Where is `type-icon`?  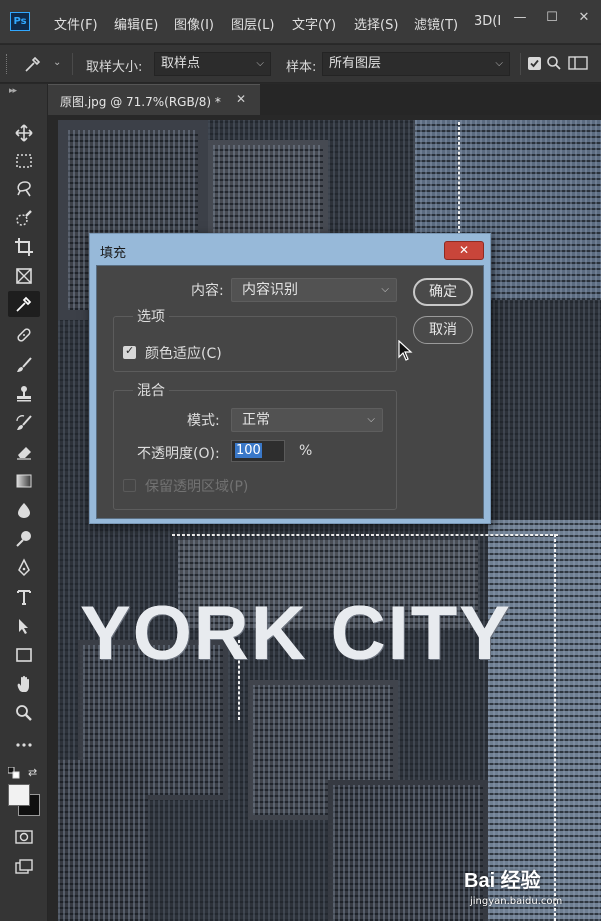
type-icon is located at coordinates (24, 597).